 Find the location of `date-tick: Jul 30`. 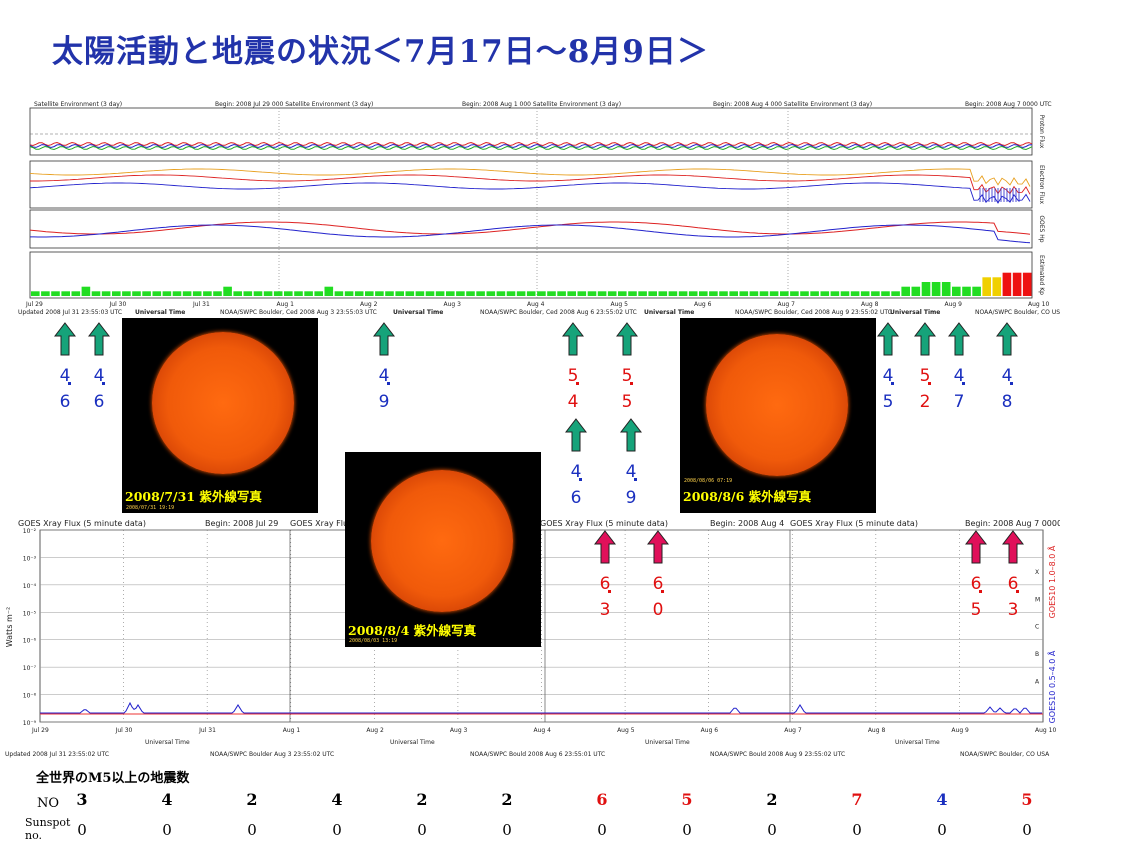

date-tick: Jul 30 is located at coordinates (124, 730).